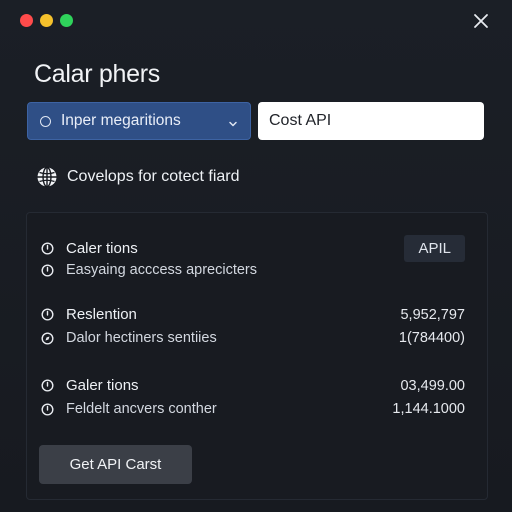 The image size is (512, 512). What do you see at coordinates (47, 338) in the screenshot?
I see `compass-icon` at bounding box center [47, 338].